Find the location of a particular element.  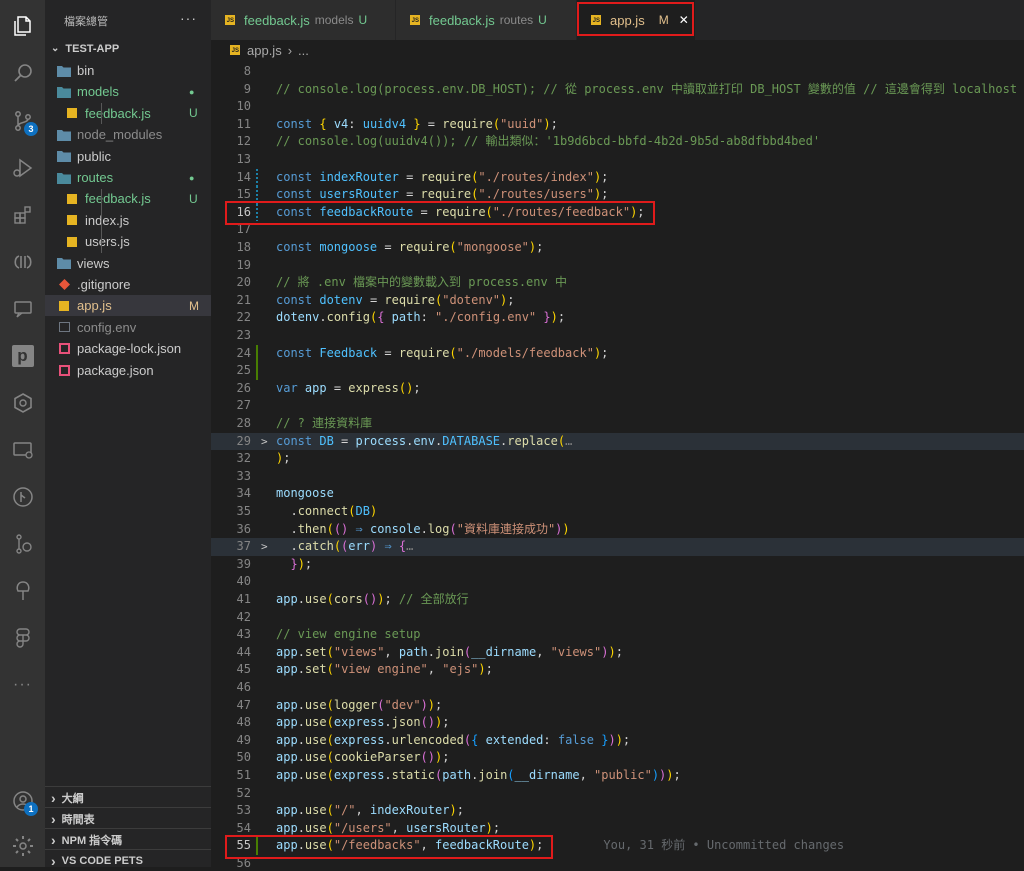

highlight-box-tab is located at coordinates (635, 19).